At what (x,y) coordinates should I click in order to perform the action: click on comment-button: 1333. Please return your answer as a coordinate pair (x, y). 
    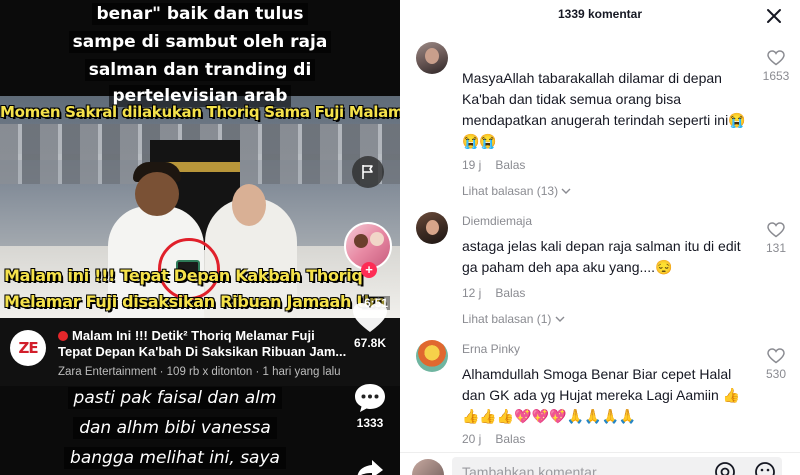
    Looking at the image, I should click on (370, 406).